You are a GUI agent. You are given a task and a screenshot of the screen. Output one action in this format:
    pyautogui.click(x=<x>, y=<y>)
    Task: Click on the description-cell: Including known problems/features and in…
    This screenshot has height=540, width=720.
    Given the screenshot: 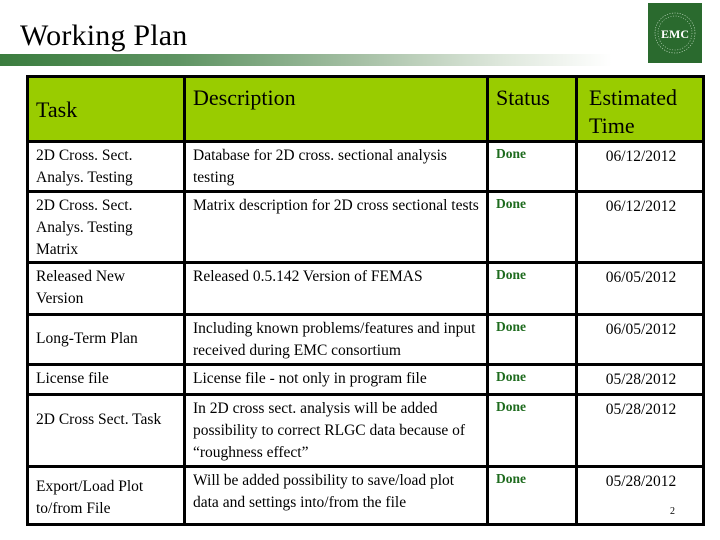 What is the action you would take?
    pyautogui.click(x=336, y=339)
    